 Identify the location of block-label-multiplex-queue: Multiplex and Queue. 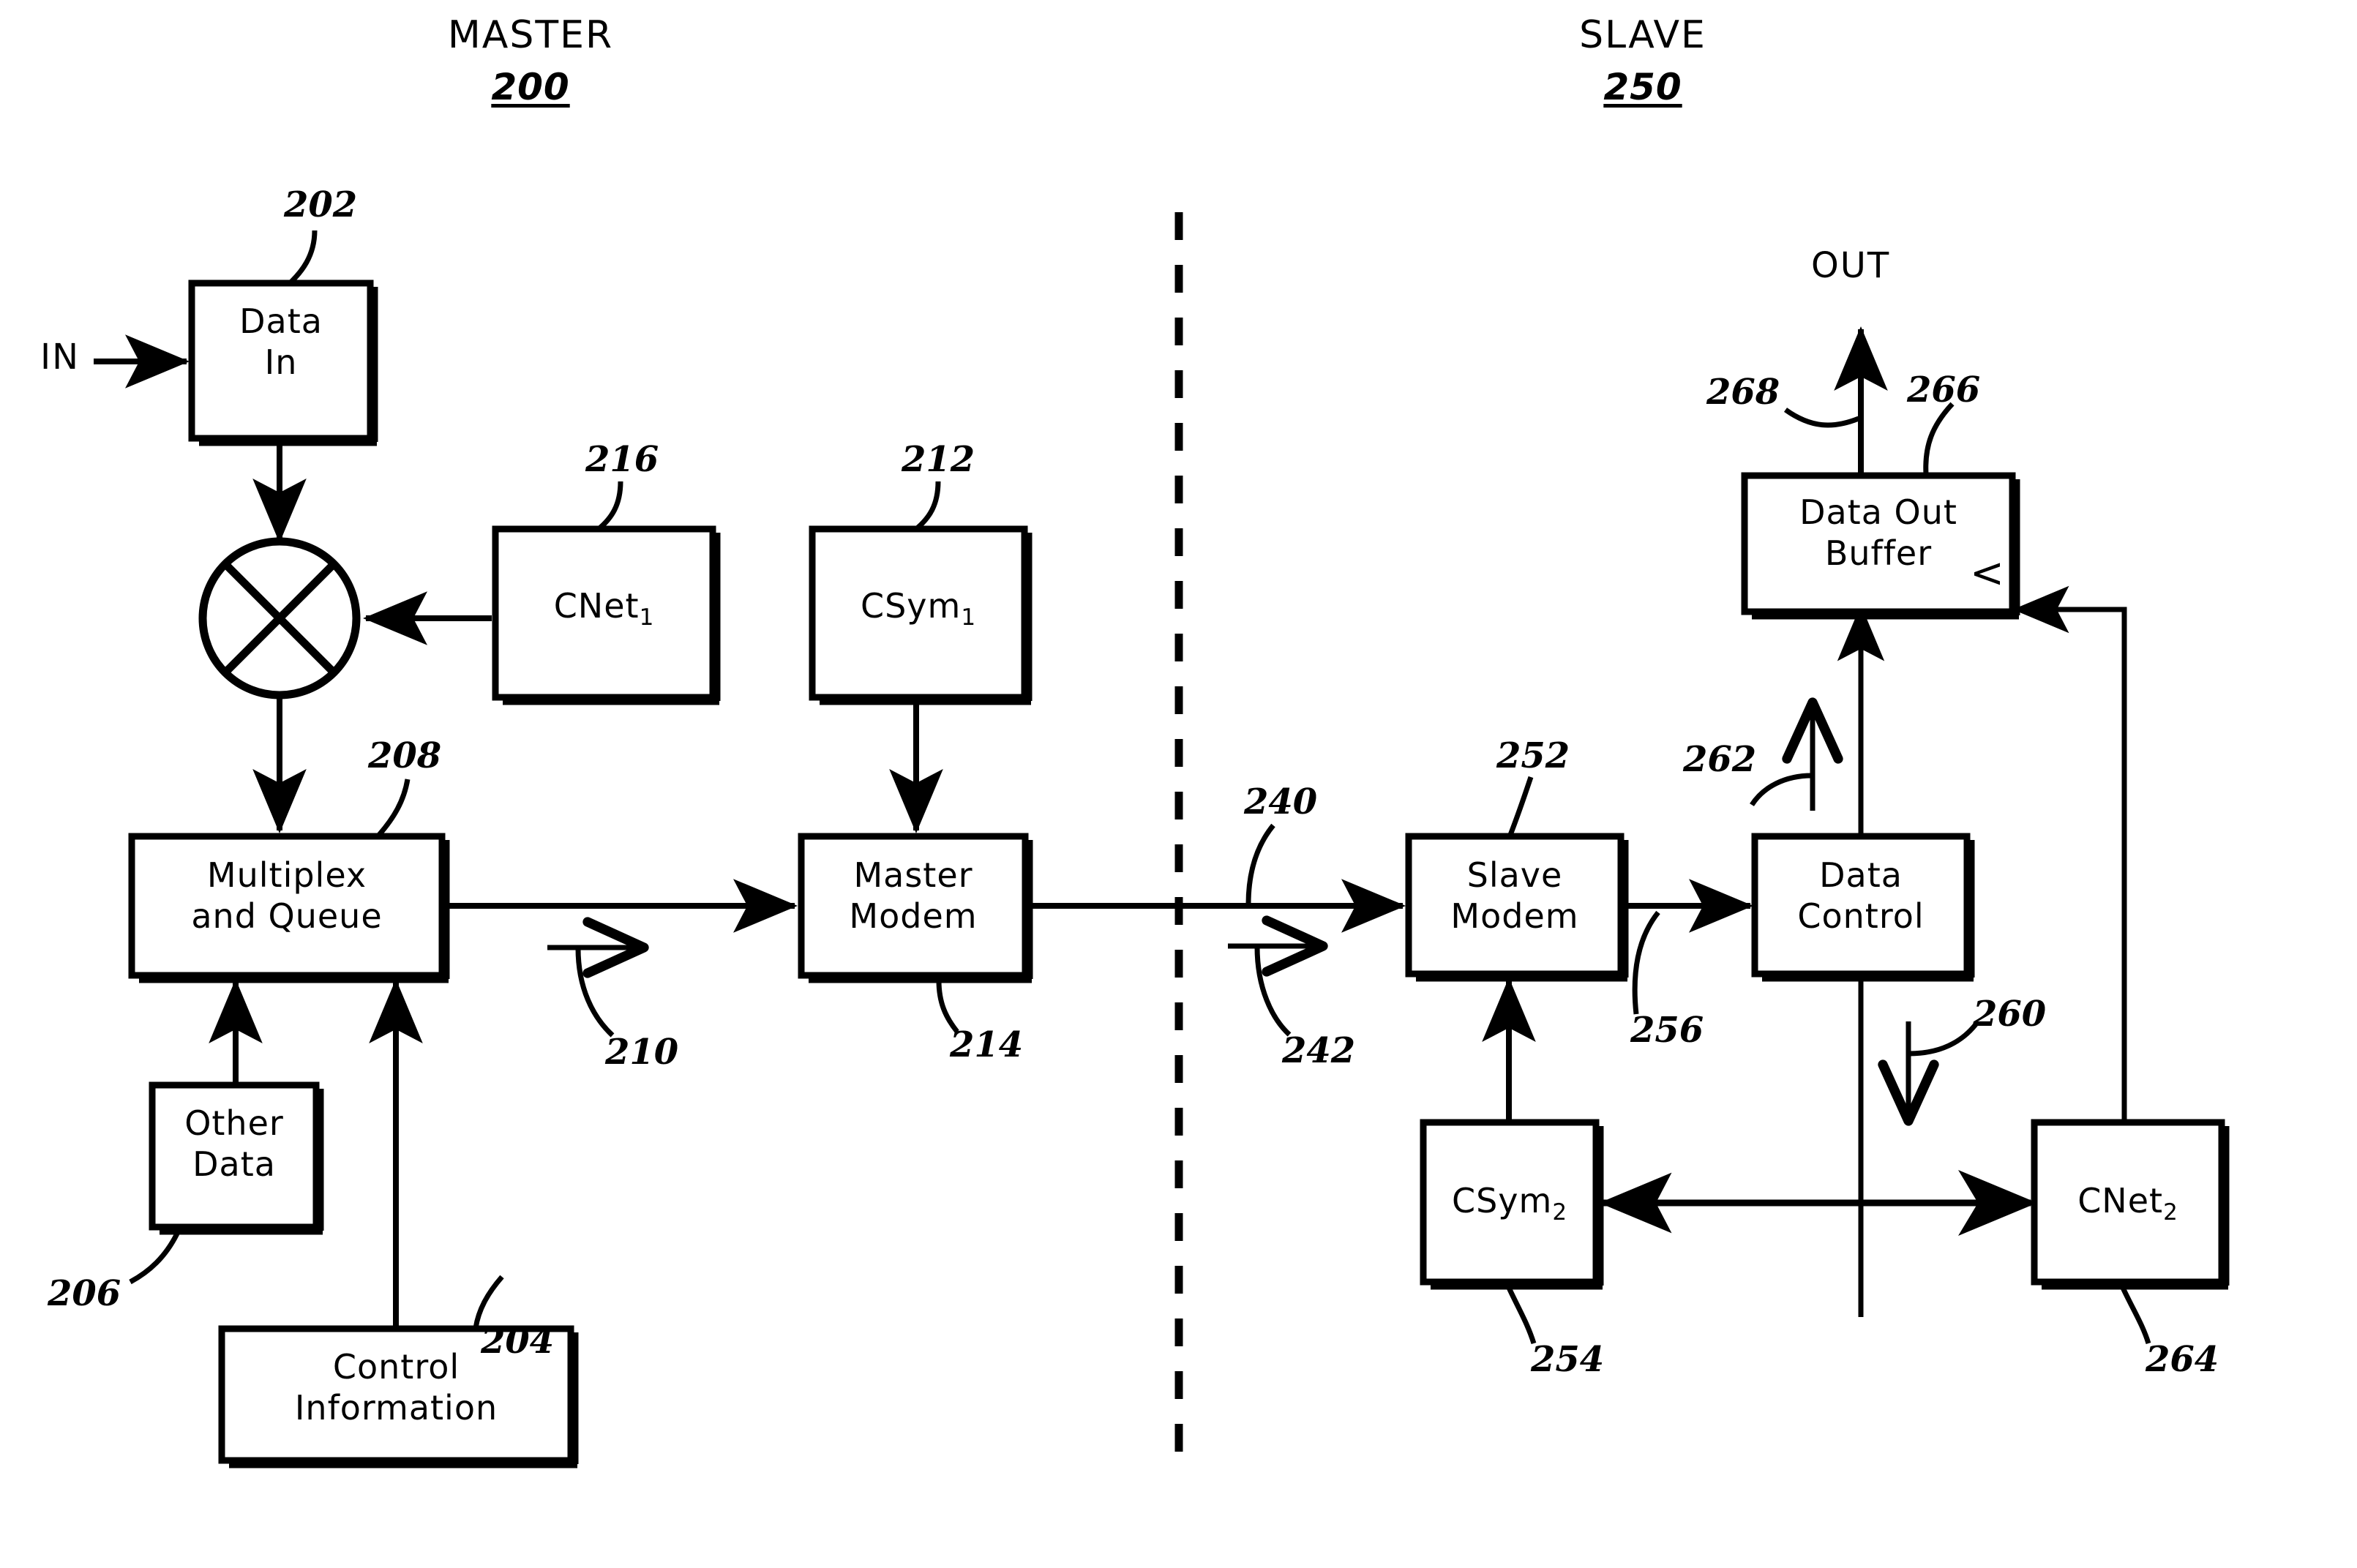
(287, 896).